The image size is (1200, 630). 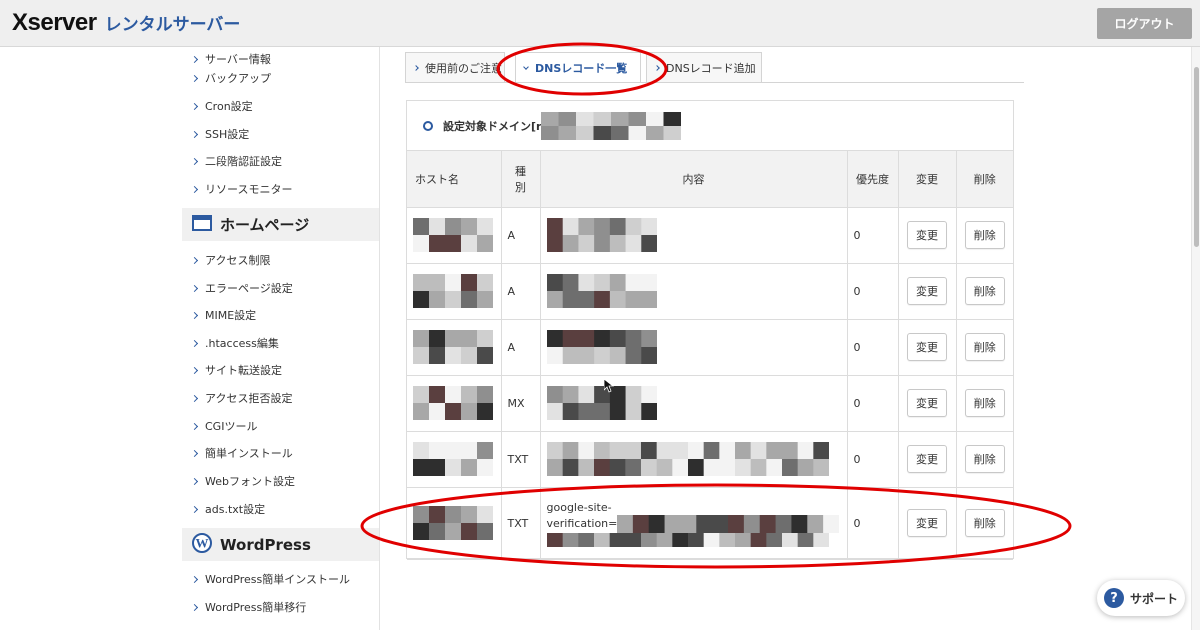 I want to click on sidebar-item-error-page: エラーページ設定, so click(x=241, y=288).